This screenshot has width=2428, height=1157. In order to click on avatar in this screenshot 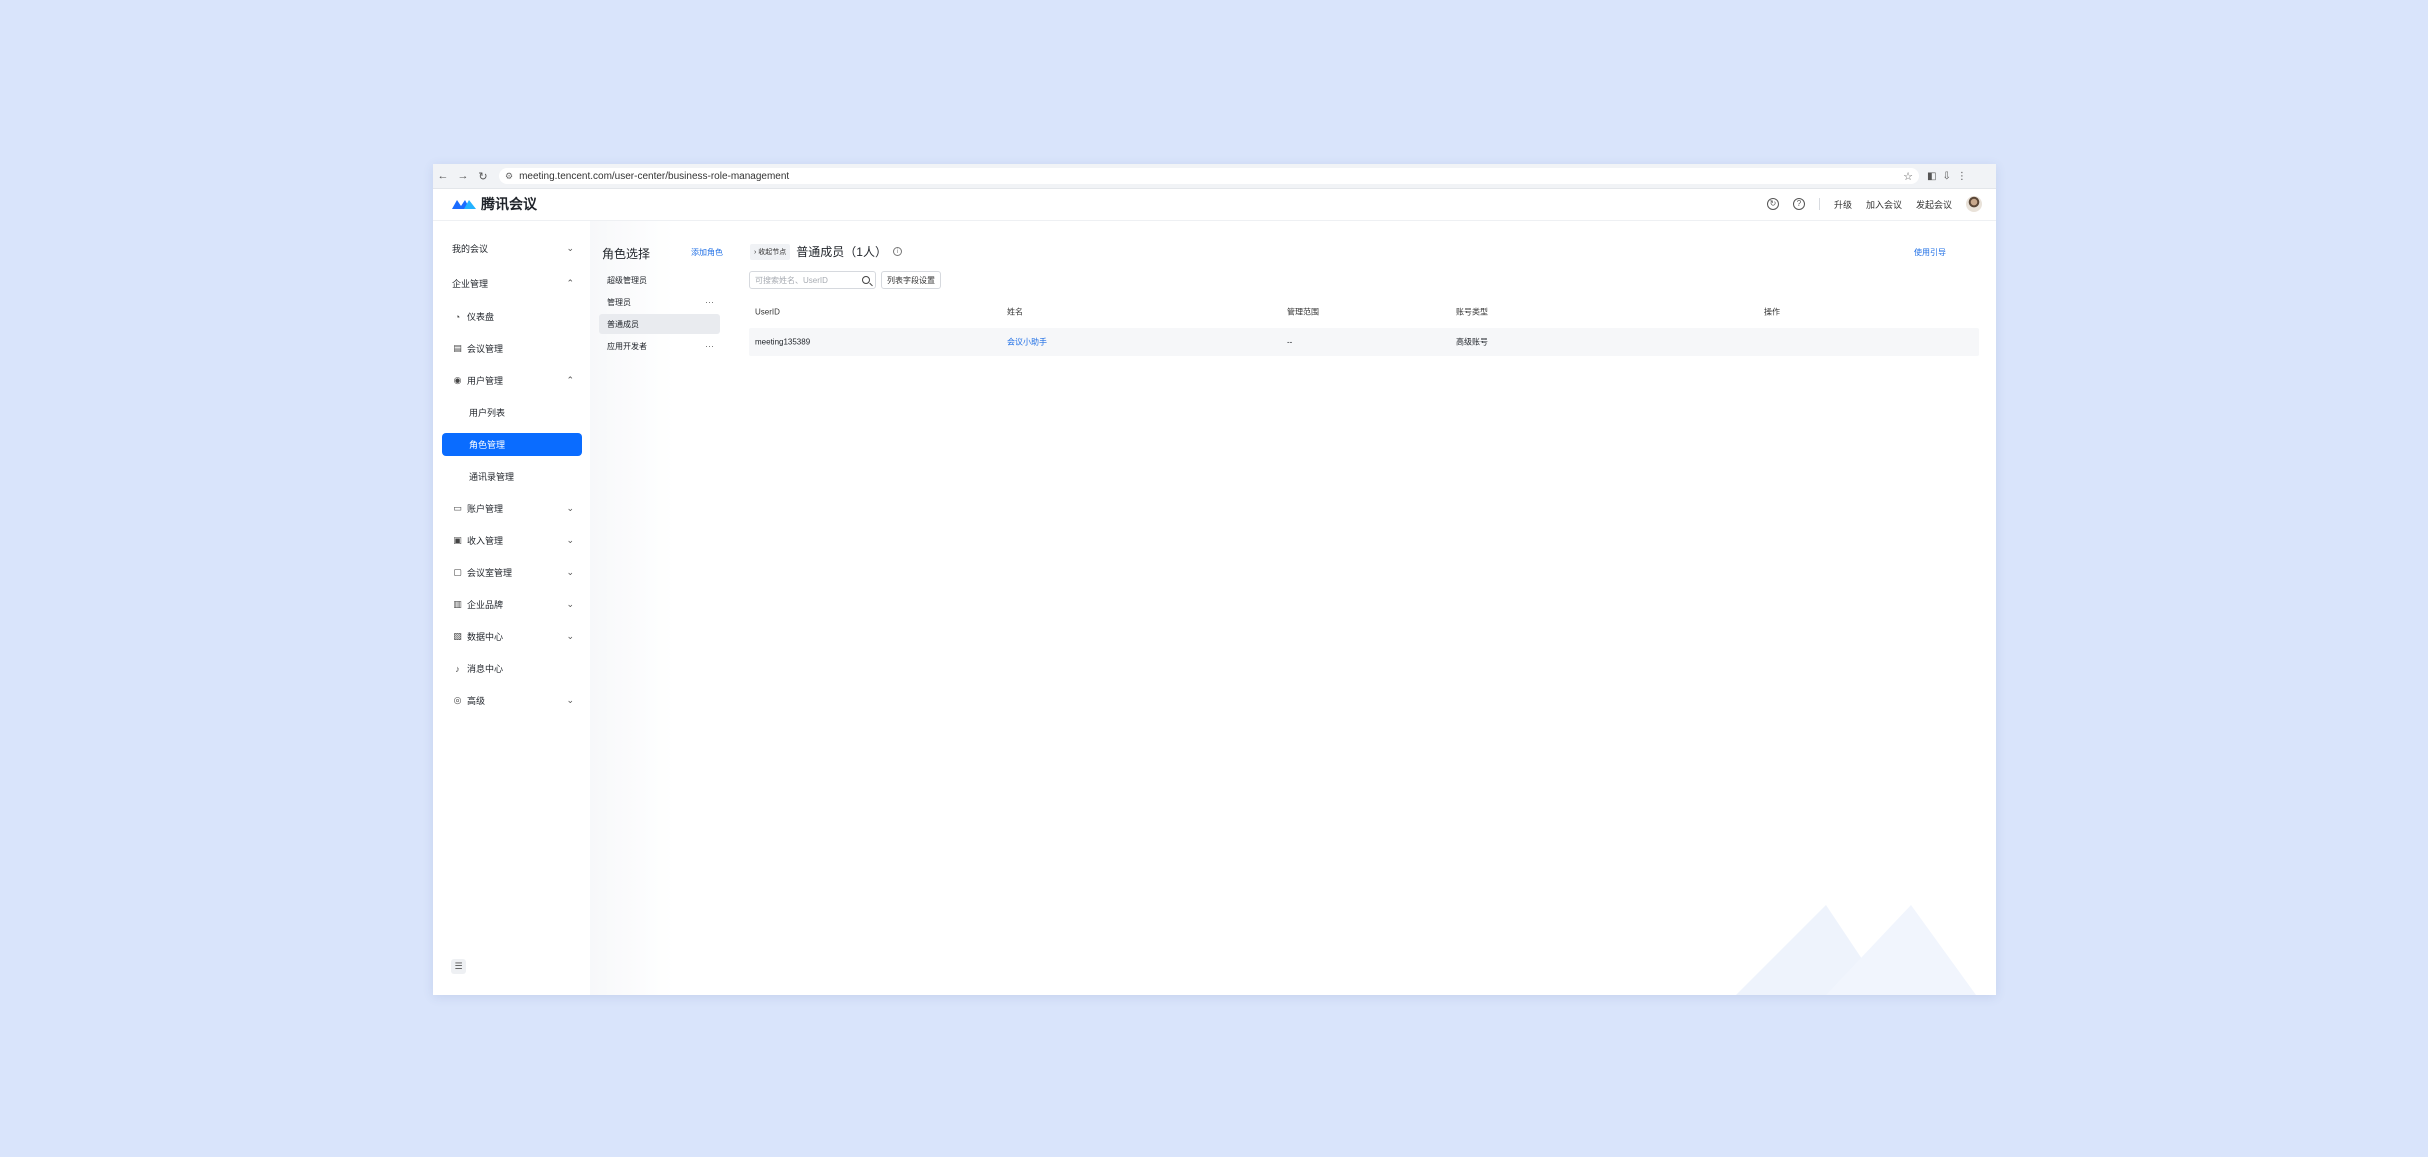, I will do `click(1974, 204)`.